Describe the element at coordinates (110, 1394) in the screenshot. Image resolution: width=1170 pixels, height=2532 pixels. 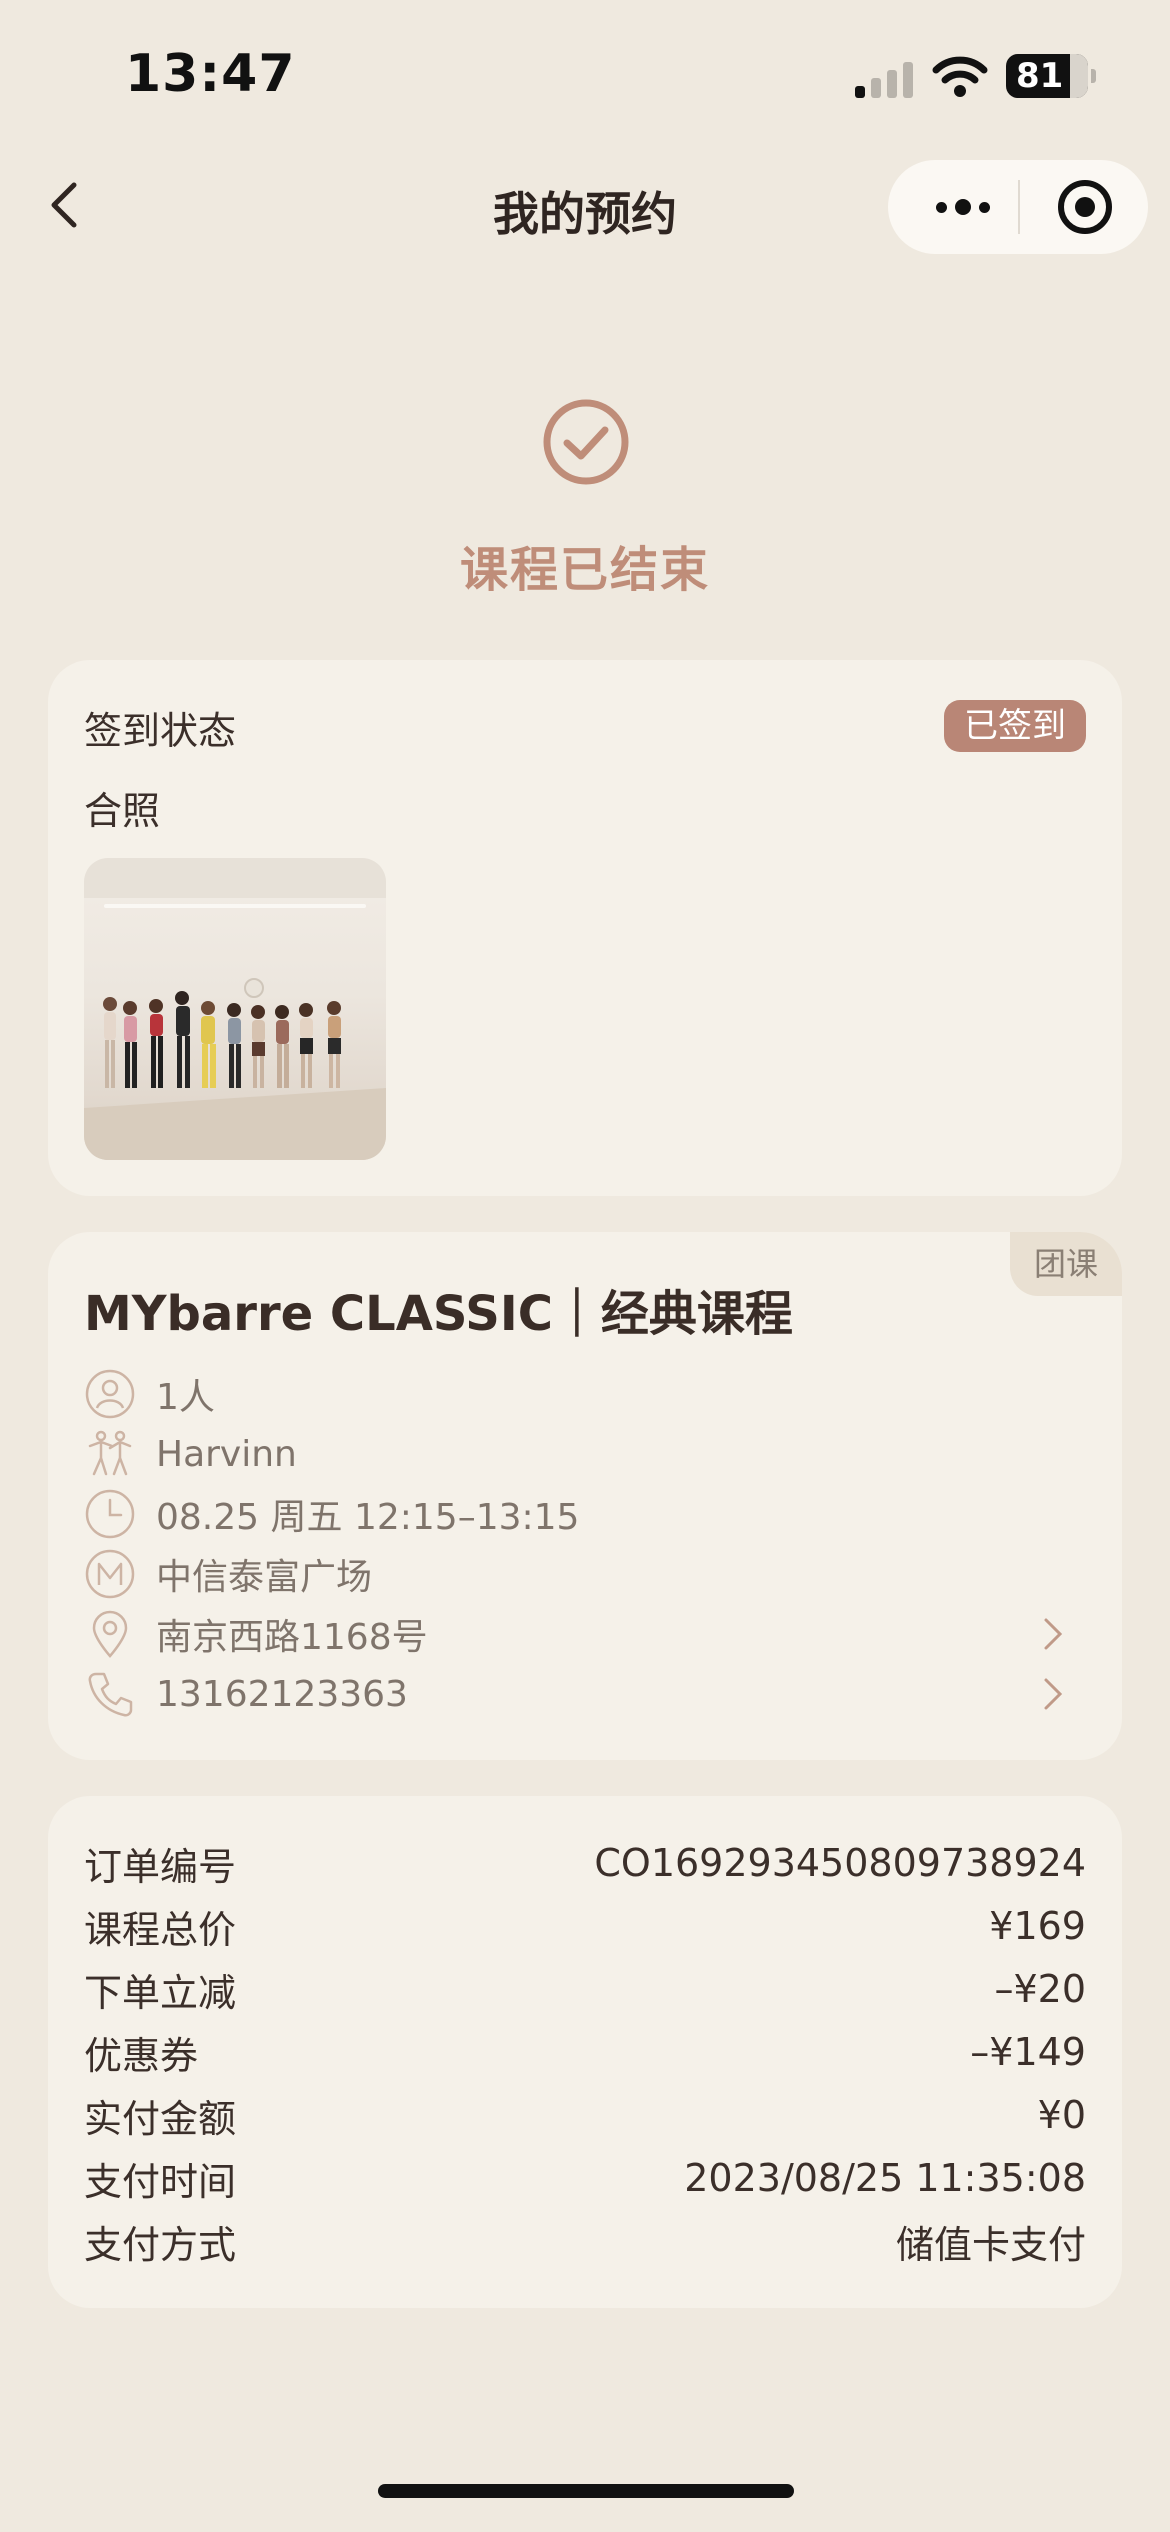
I see `person-icon` at that location.